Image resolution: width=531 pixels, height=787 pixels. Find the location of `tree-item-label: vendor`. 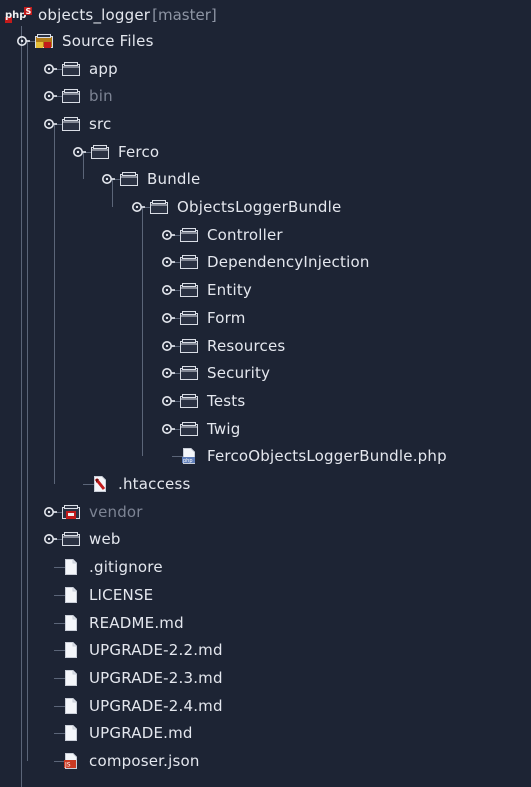

tree-item-label: vendor is located at coordinates (116, 511).